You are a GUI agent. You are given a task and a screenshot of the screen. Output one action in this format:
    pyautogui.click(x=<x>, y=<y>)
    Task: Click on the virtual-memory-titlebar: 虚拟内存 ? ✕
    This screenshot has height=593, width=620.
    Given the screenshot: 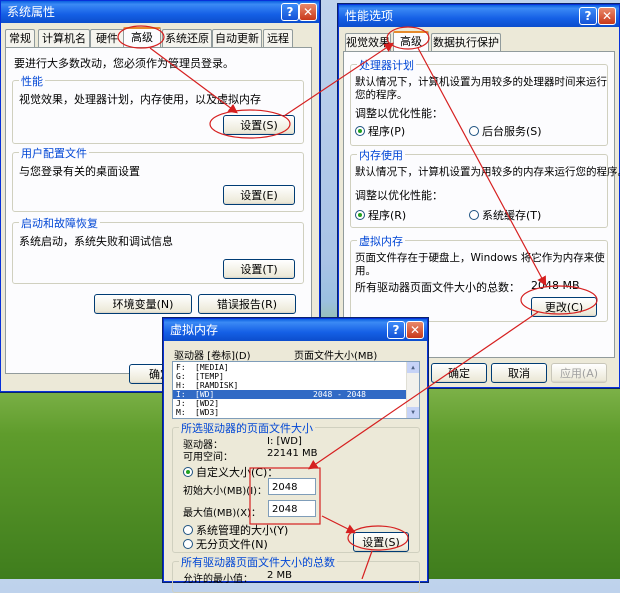 What is the action you would take?
    pyautogui.click(x=295, y=330)
    